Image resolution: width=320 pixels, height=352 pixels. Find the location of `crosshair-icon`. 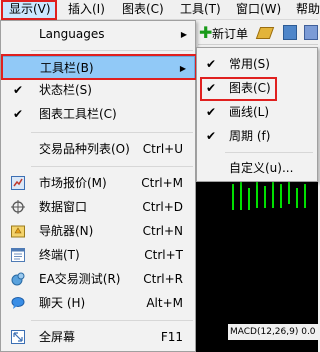

crosshair-icon is located at coordinates (18, 207).